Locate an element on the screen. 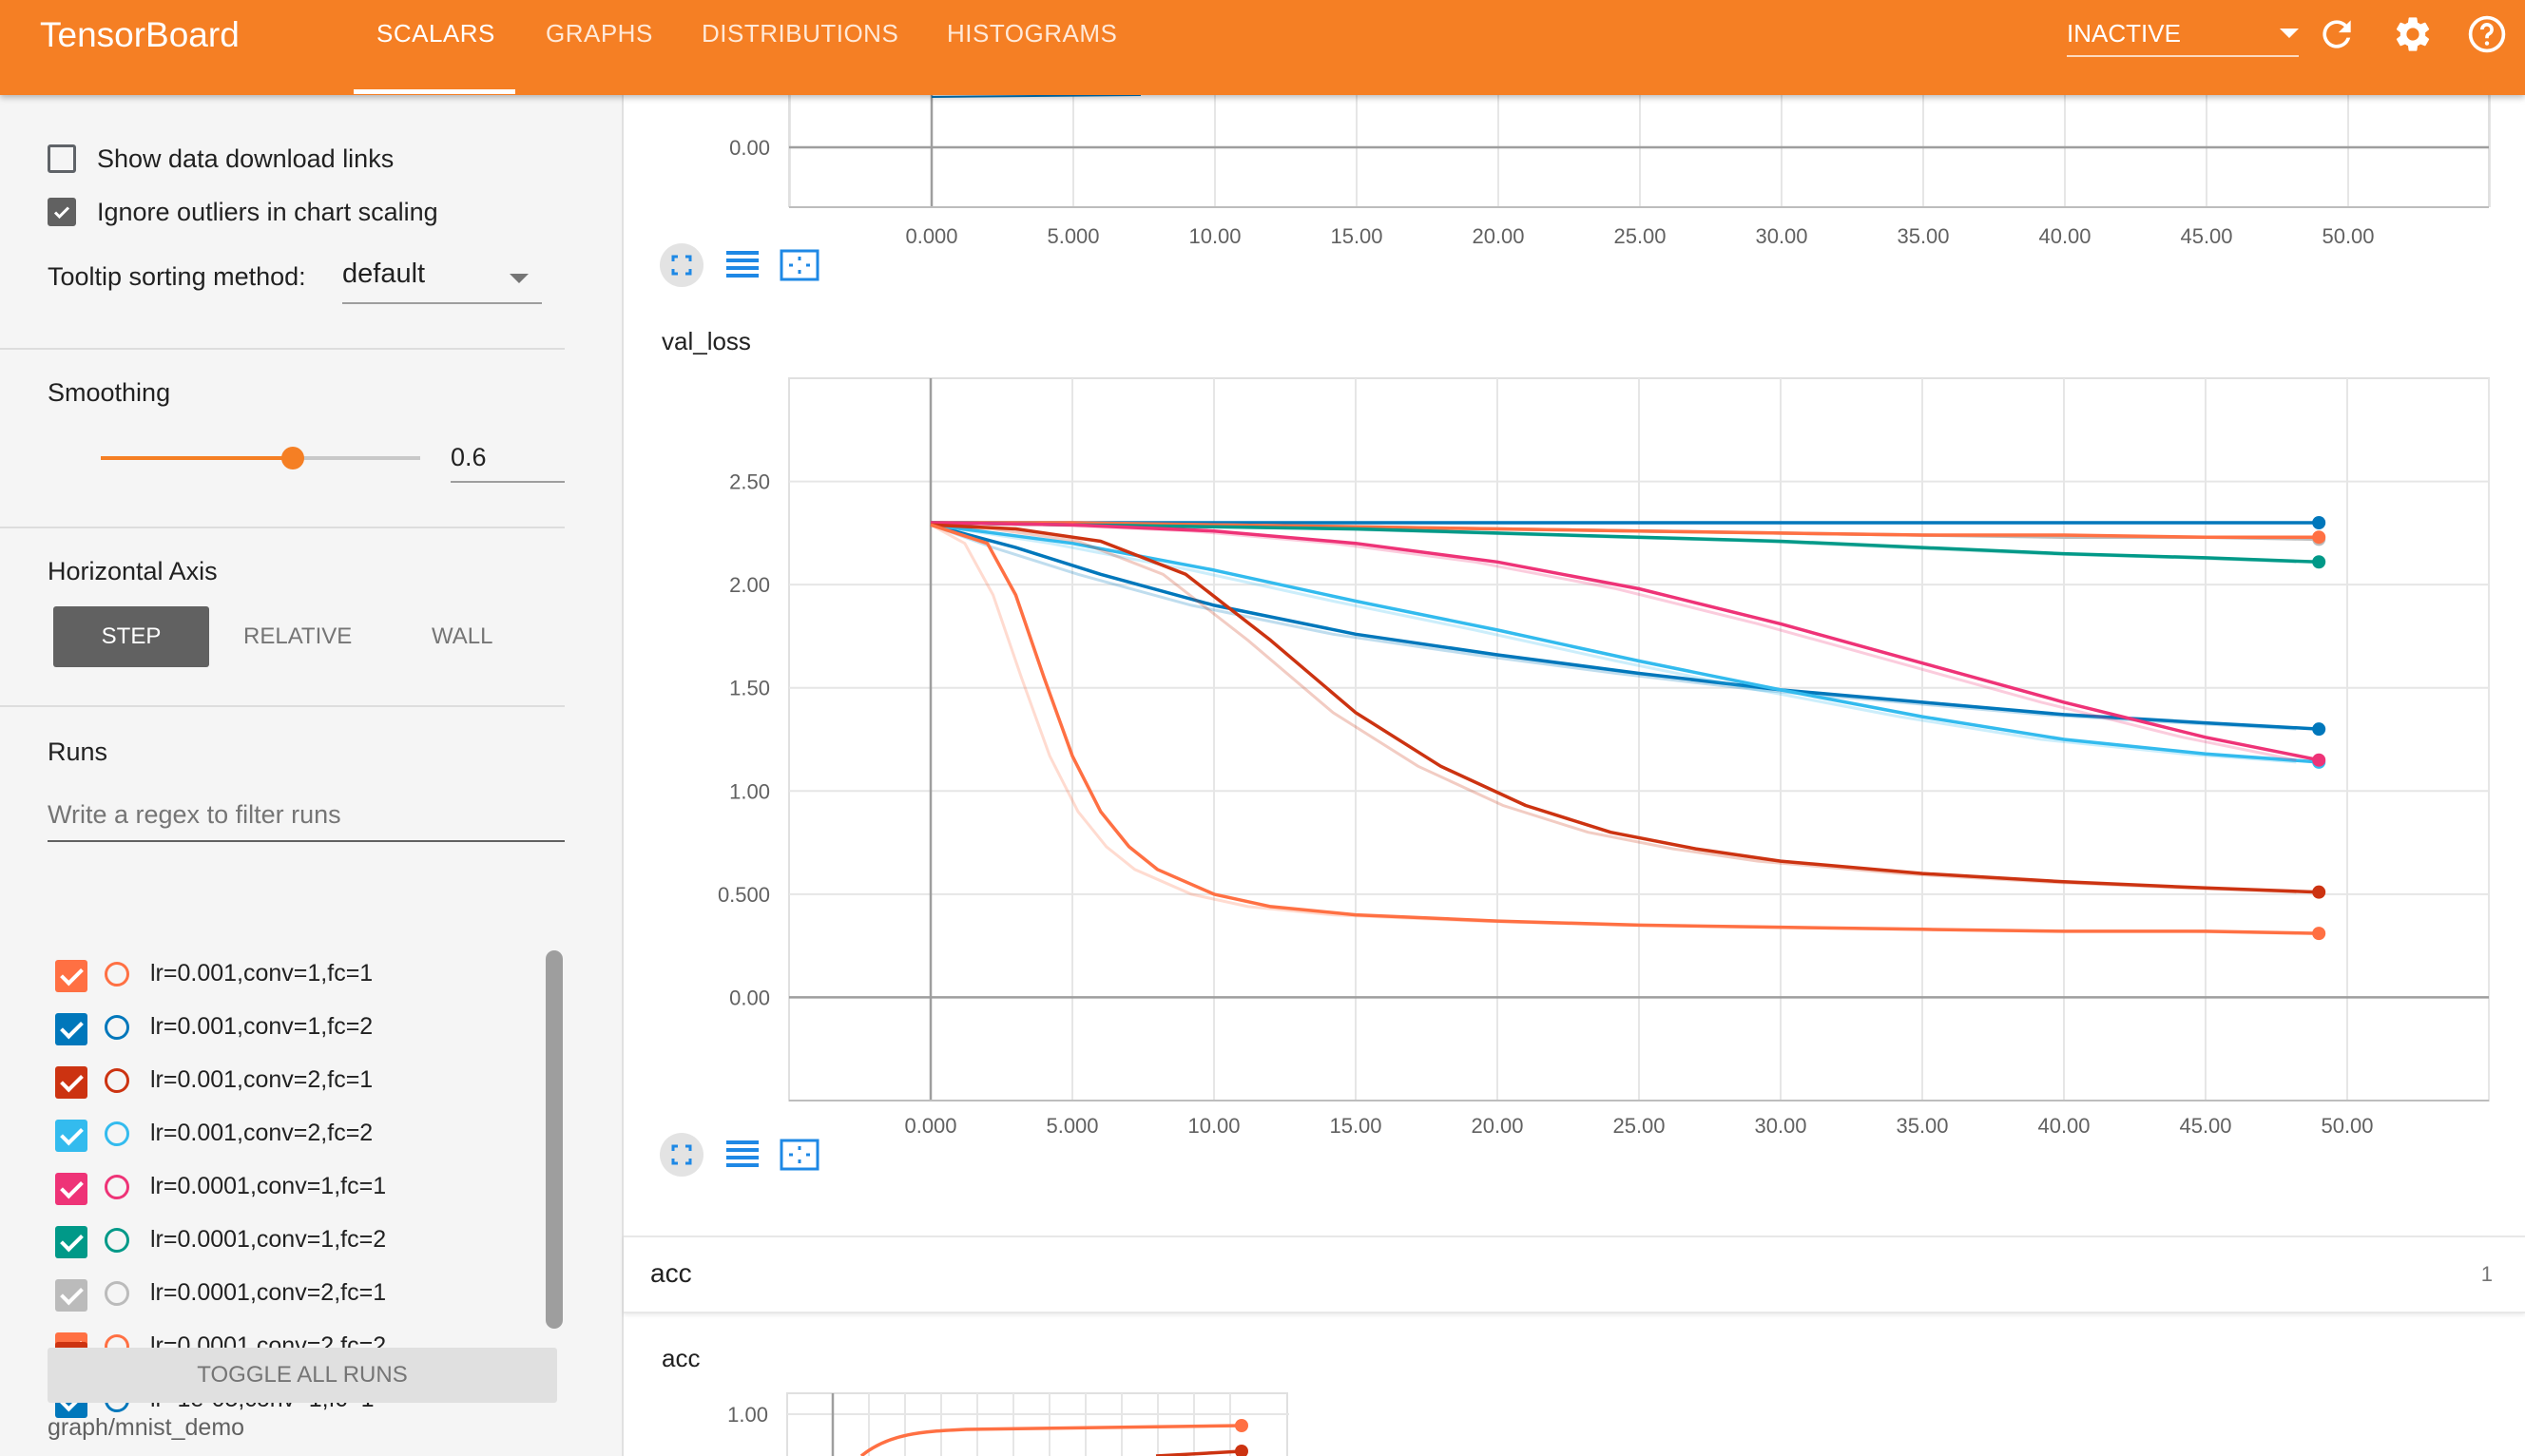 This screenshot has height=1456, width=2525. tab-distributions: DISTRIBUTIONS is located at coordinates (800, 33).